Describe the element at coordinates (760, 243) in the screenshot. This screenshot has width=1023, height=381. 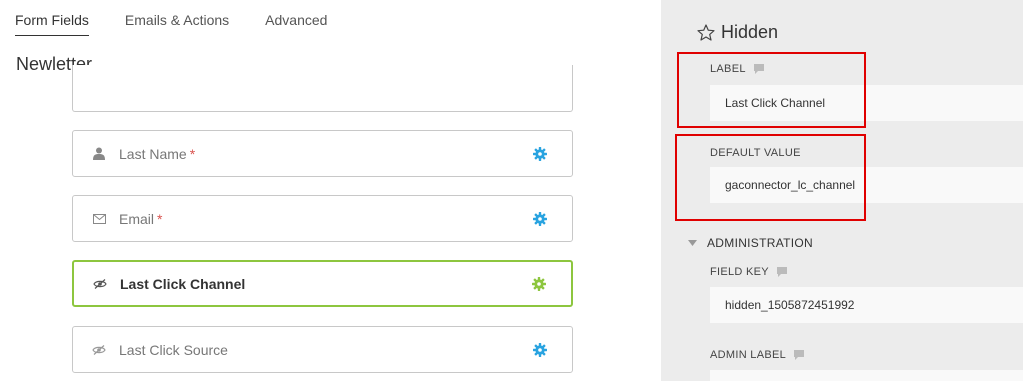
I see `administration-heading: ADMINISTRATION` at that location.